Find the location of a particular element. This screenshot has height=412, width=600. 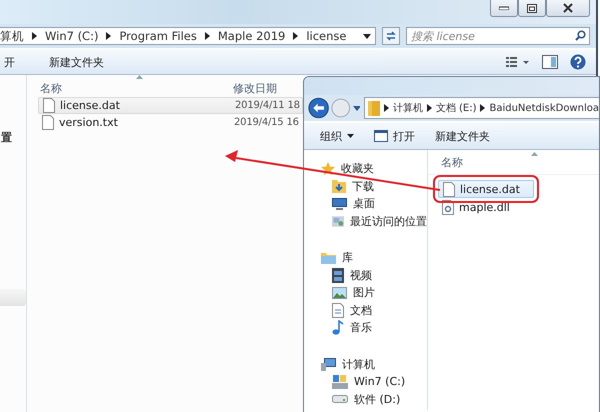

help-icon is located at coordinates (578, 62).